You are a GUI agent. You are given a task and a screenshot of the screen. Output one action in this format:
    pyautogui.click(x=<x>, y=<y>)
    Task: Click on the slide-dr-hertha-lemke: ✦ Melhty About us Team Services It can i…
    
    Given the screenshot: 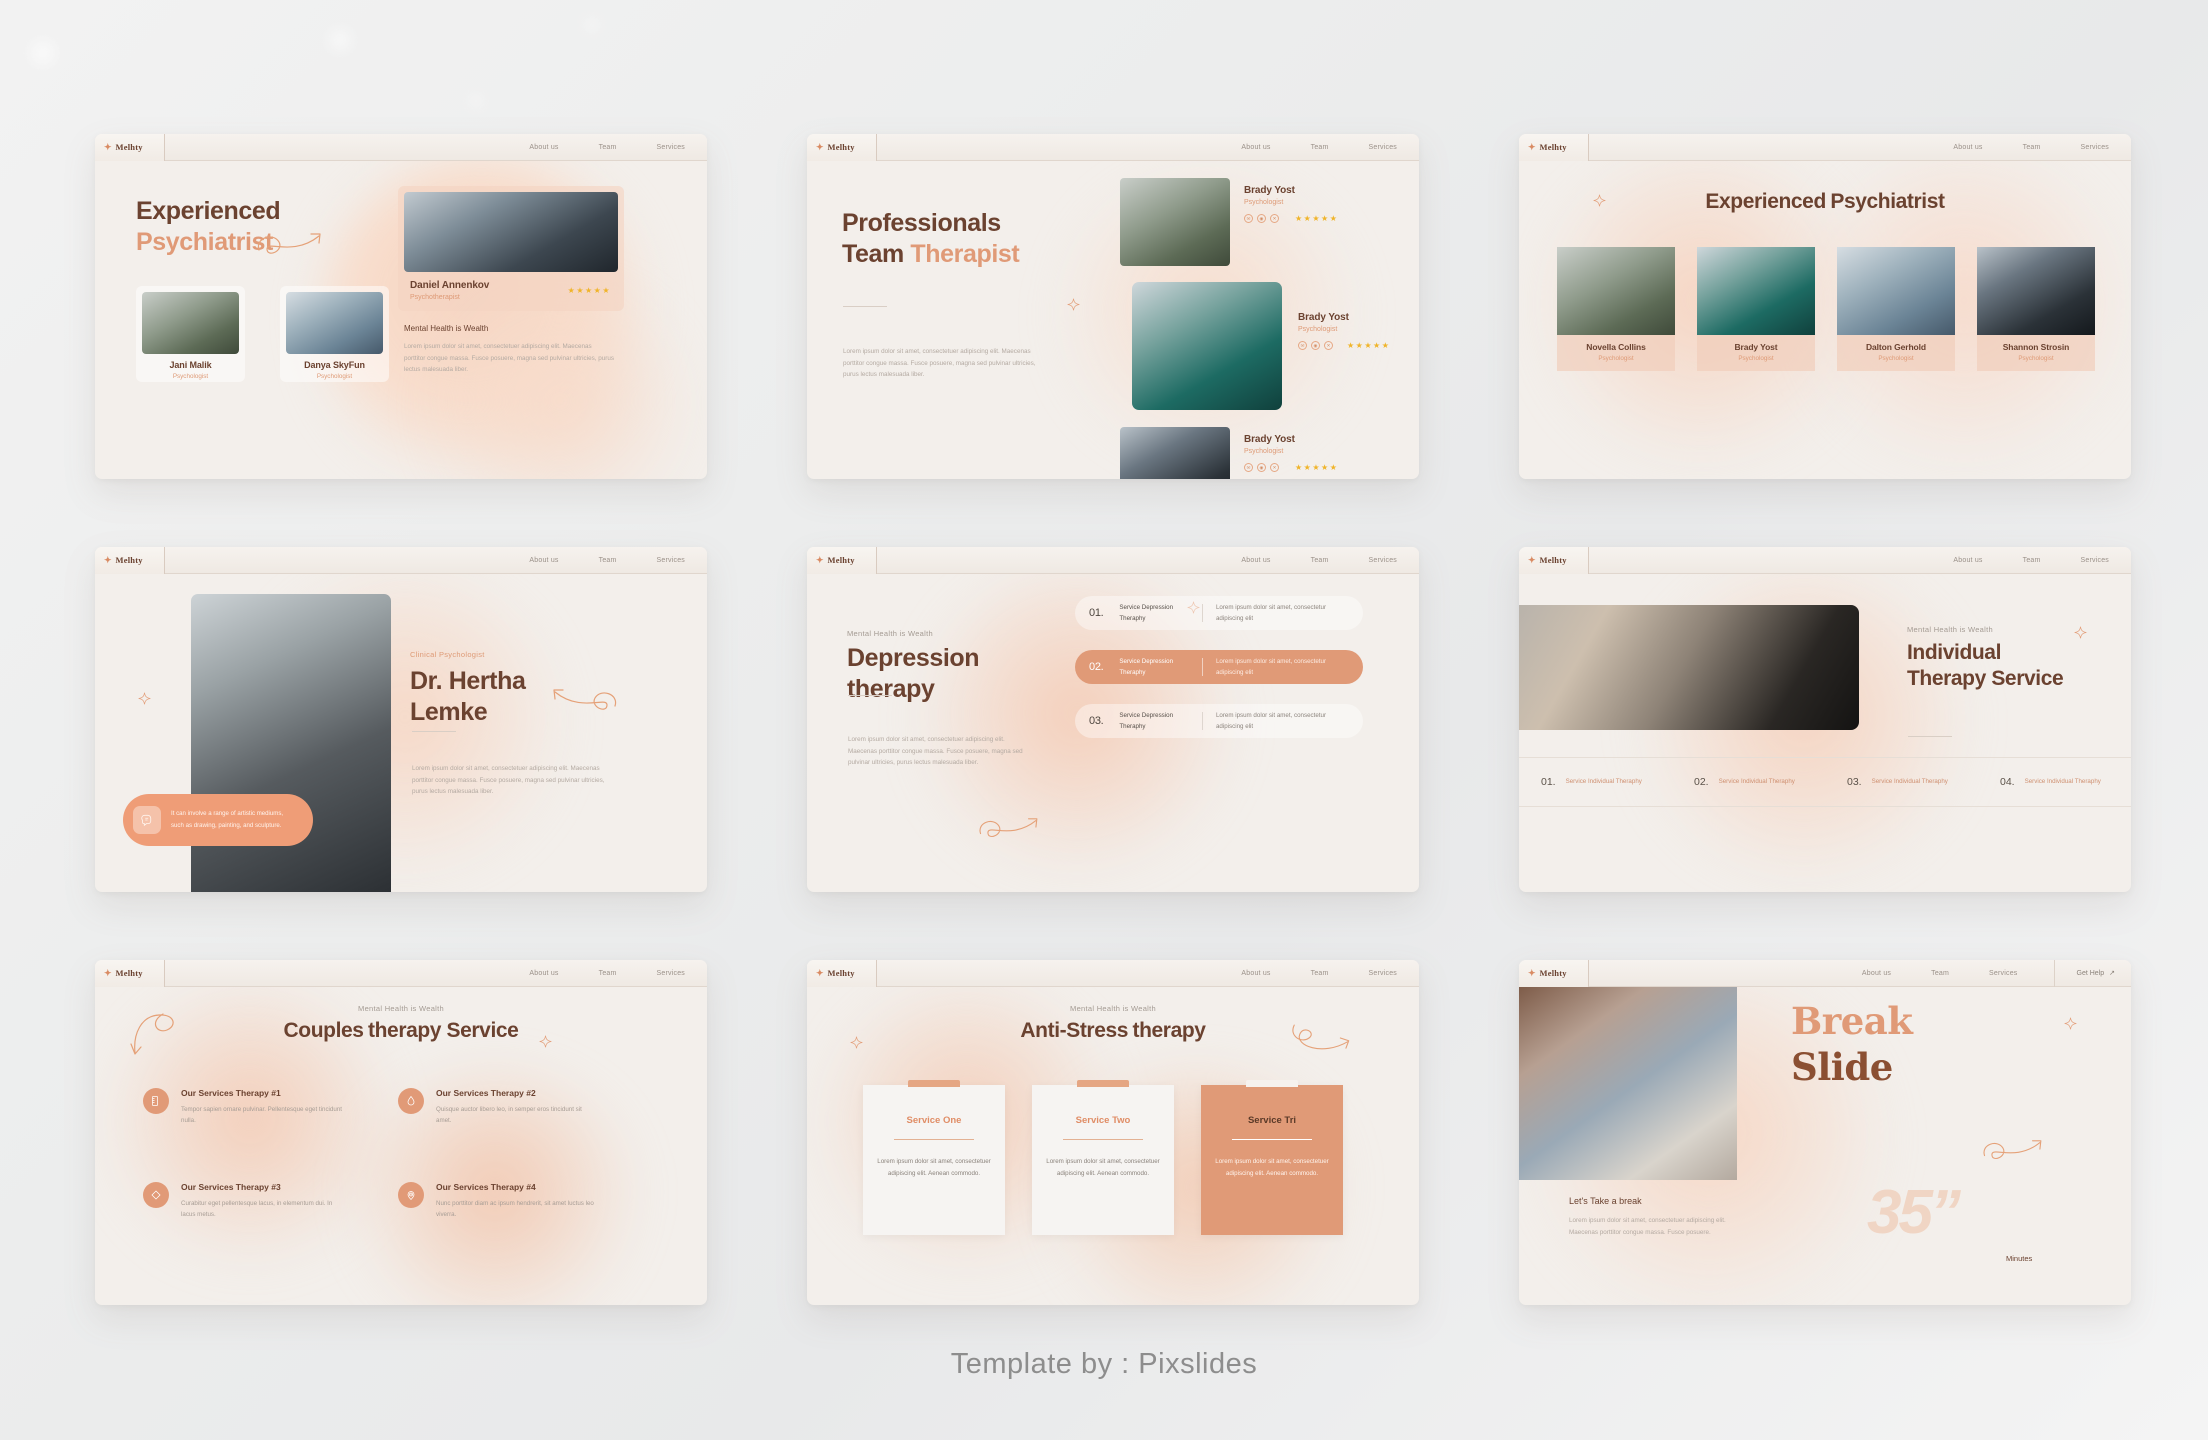 What is the action you would take?
    pyautogui.click(x=401, y=719)
    